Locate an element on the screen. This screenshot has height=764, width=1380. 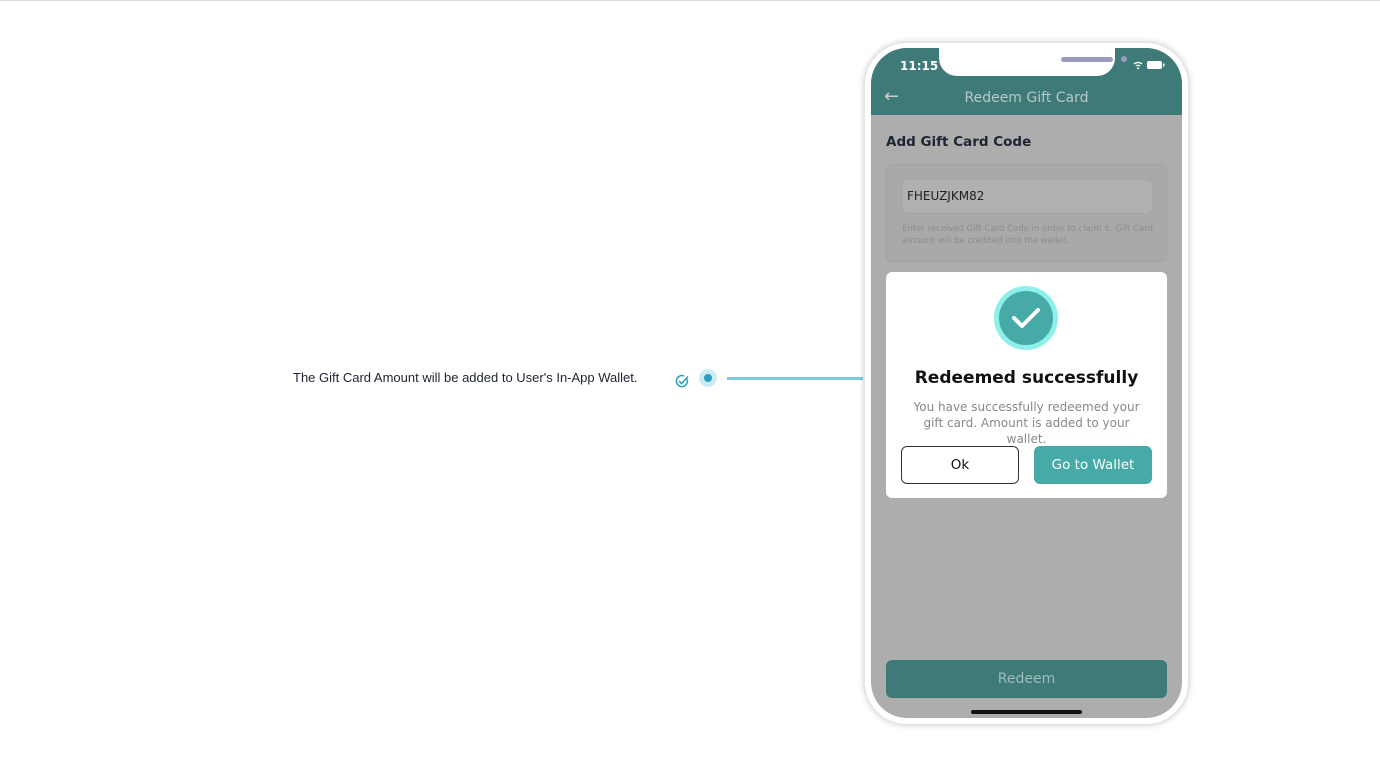
screen-title: Redeem Gift Card is located at coordinates (1026, 98).